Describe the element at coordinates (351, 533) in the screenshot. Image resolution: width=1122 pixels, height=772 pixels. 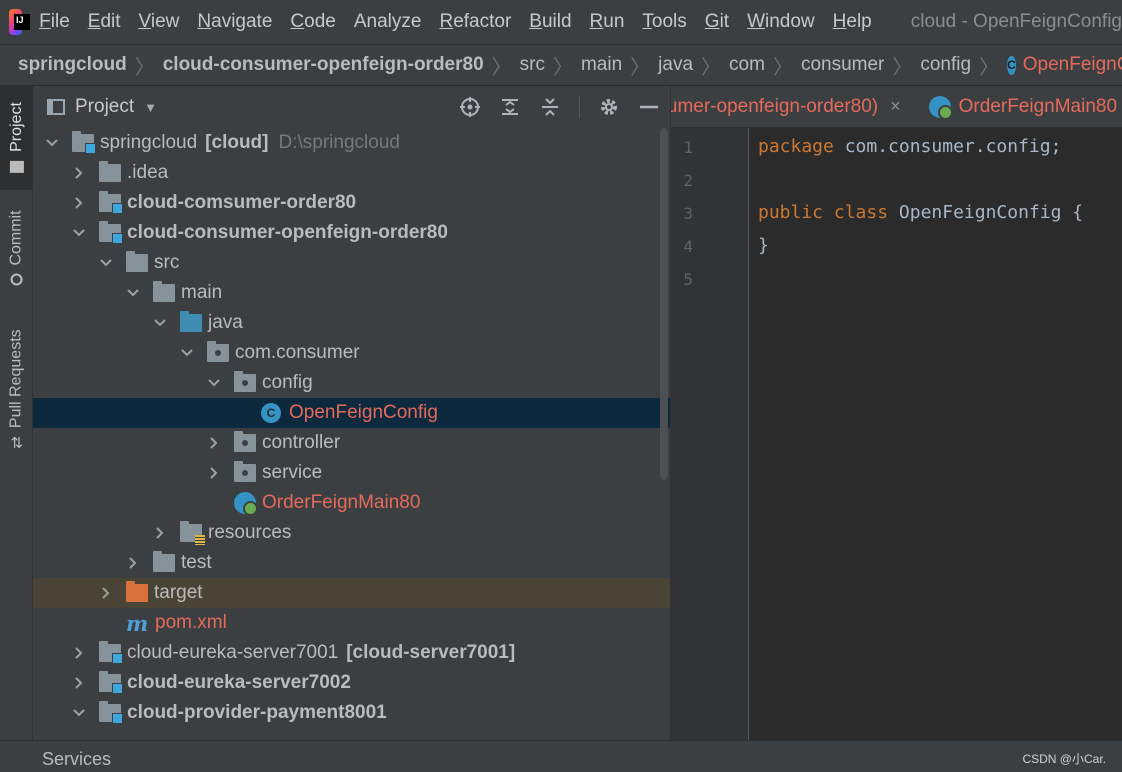
I see `tree-row-resources: resources` at that location.